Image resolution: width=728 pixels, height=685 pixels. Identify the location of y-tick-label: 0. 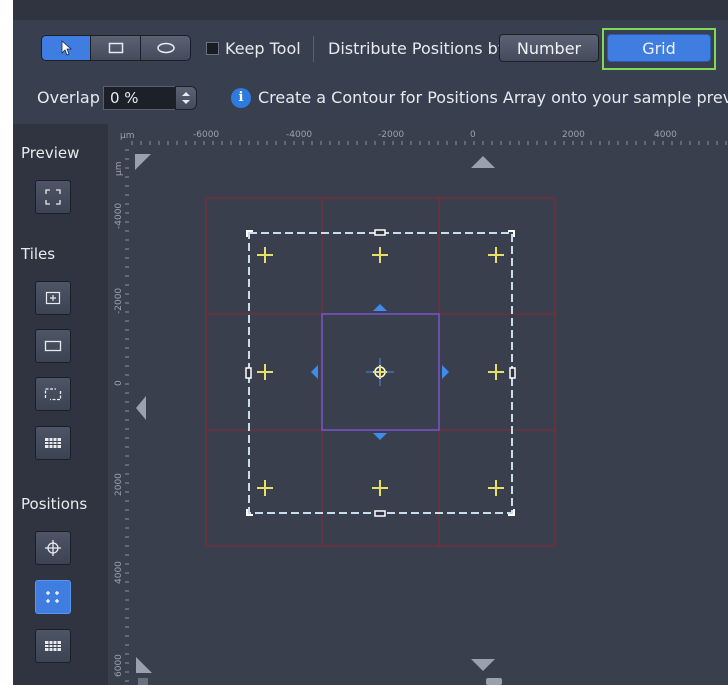
(119, 383).